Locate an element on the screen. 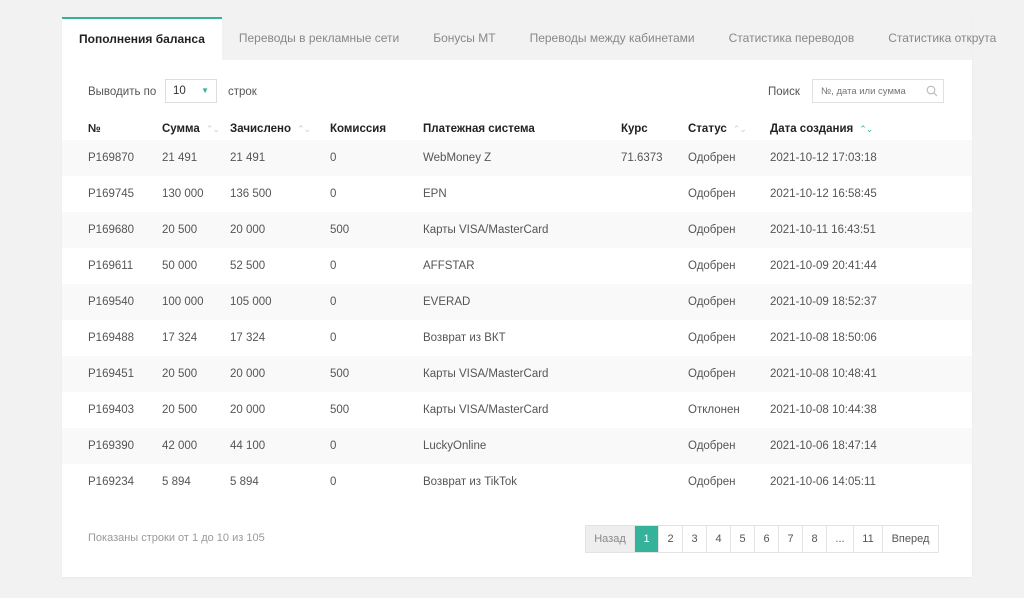 The image size is (1024, 598). search-label: Поиск is located at coordinates (784, 92).